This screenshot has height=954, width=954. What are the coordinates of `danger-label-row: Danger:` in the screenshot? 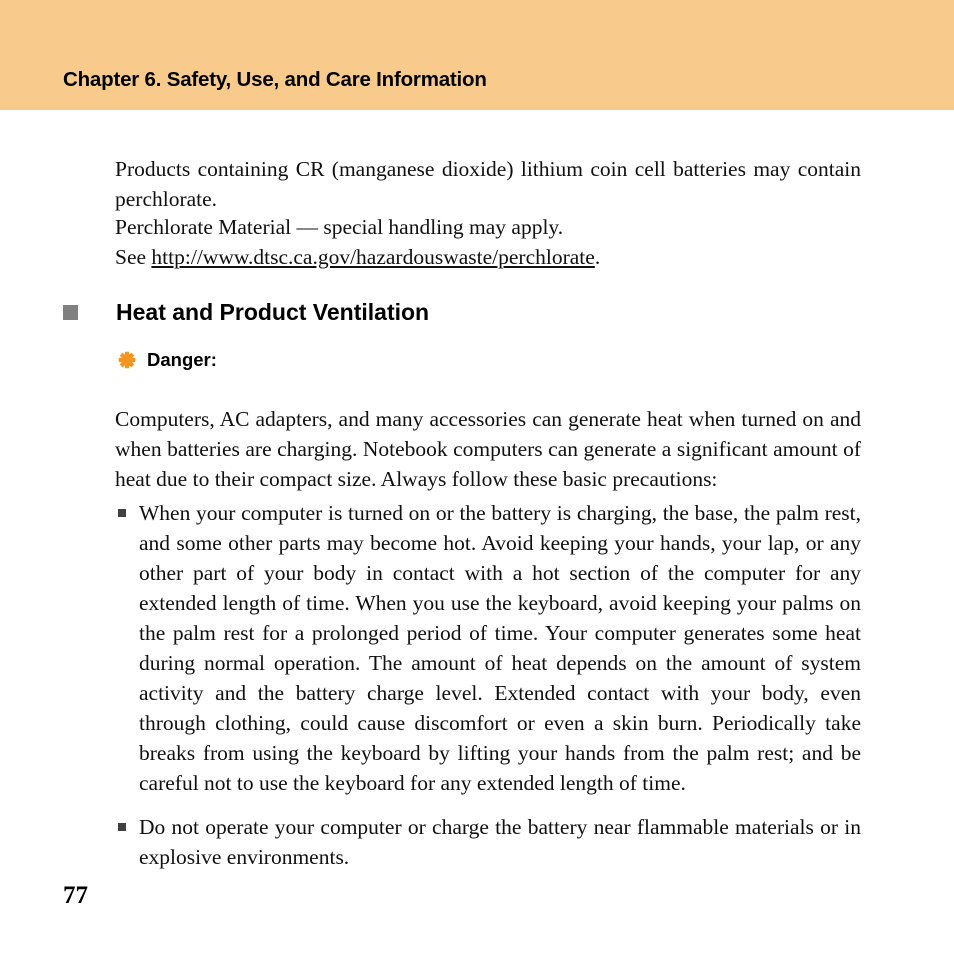 It's located at (167, 360).